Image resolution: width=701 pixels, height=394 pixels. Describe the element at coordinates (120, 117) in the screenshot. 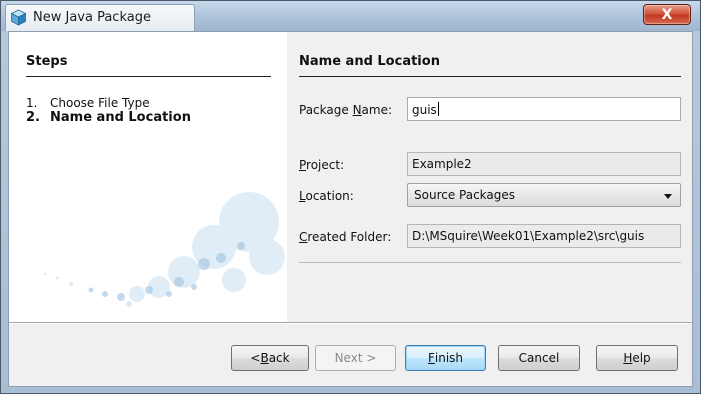

I see `step-label: Name and Location` at that location.